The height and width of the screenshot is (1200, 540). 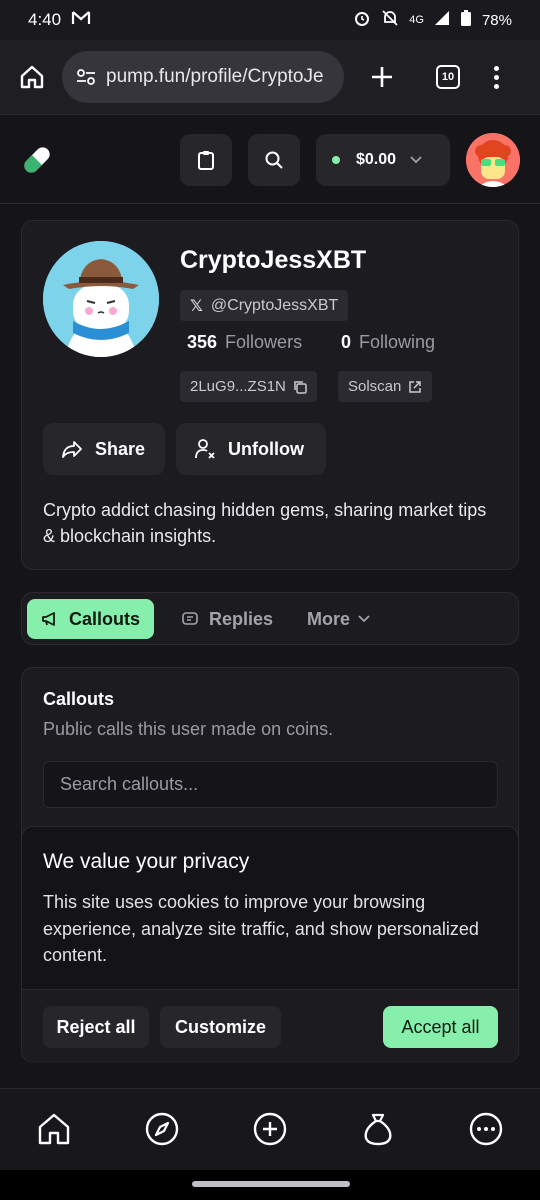 I want to click on callouts-title: Callouts, so click(x=79, y=699).